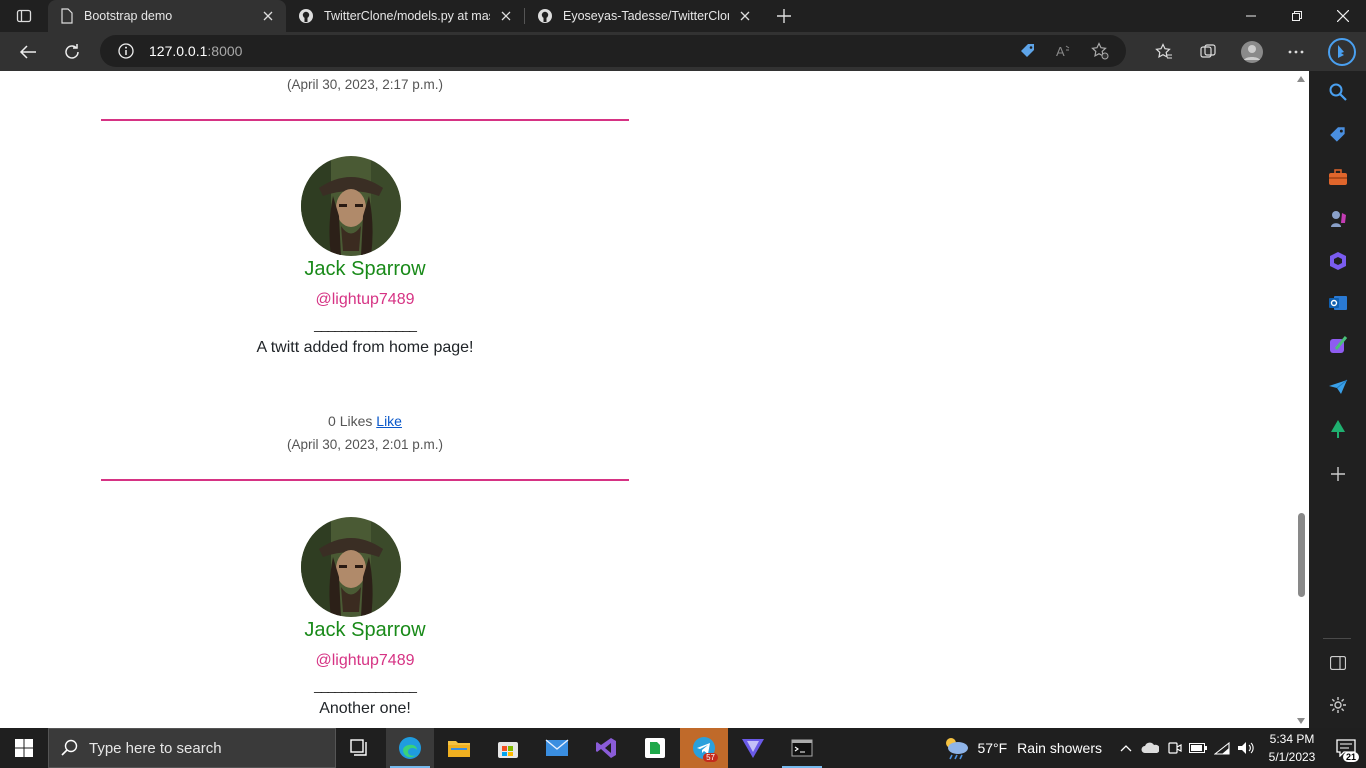  I want to click on close-icon, so click(745, 16).